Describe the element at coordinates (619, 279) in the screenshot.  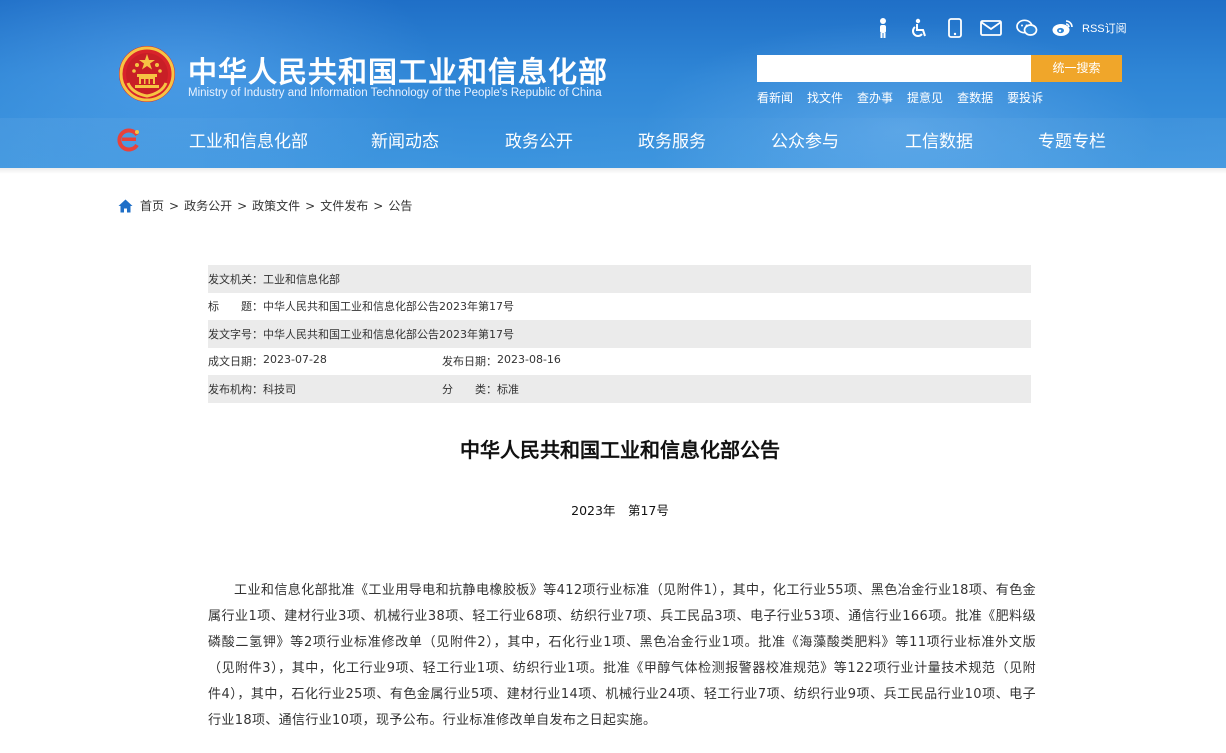
I see `meta-row-issuer: 发文机关： 工业和信息化部` at that location.